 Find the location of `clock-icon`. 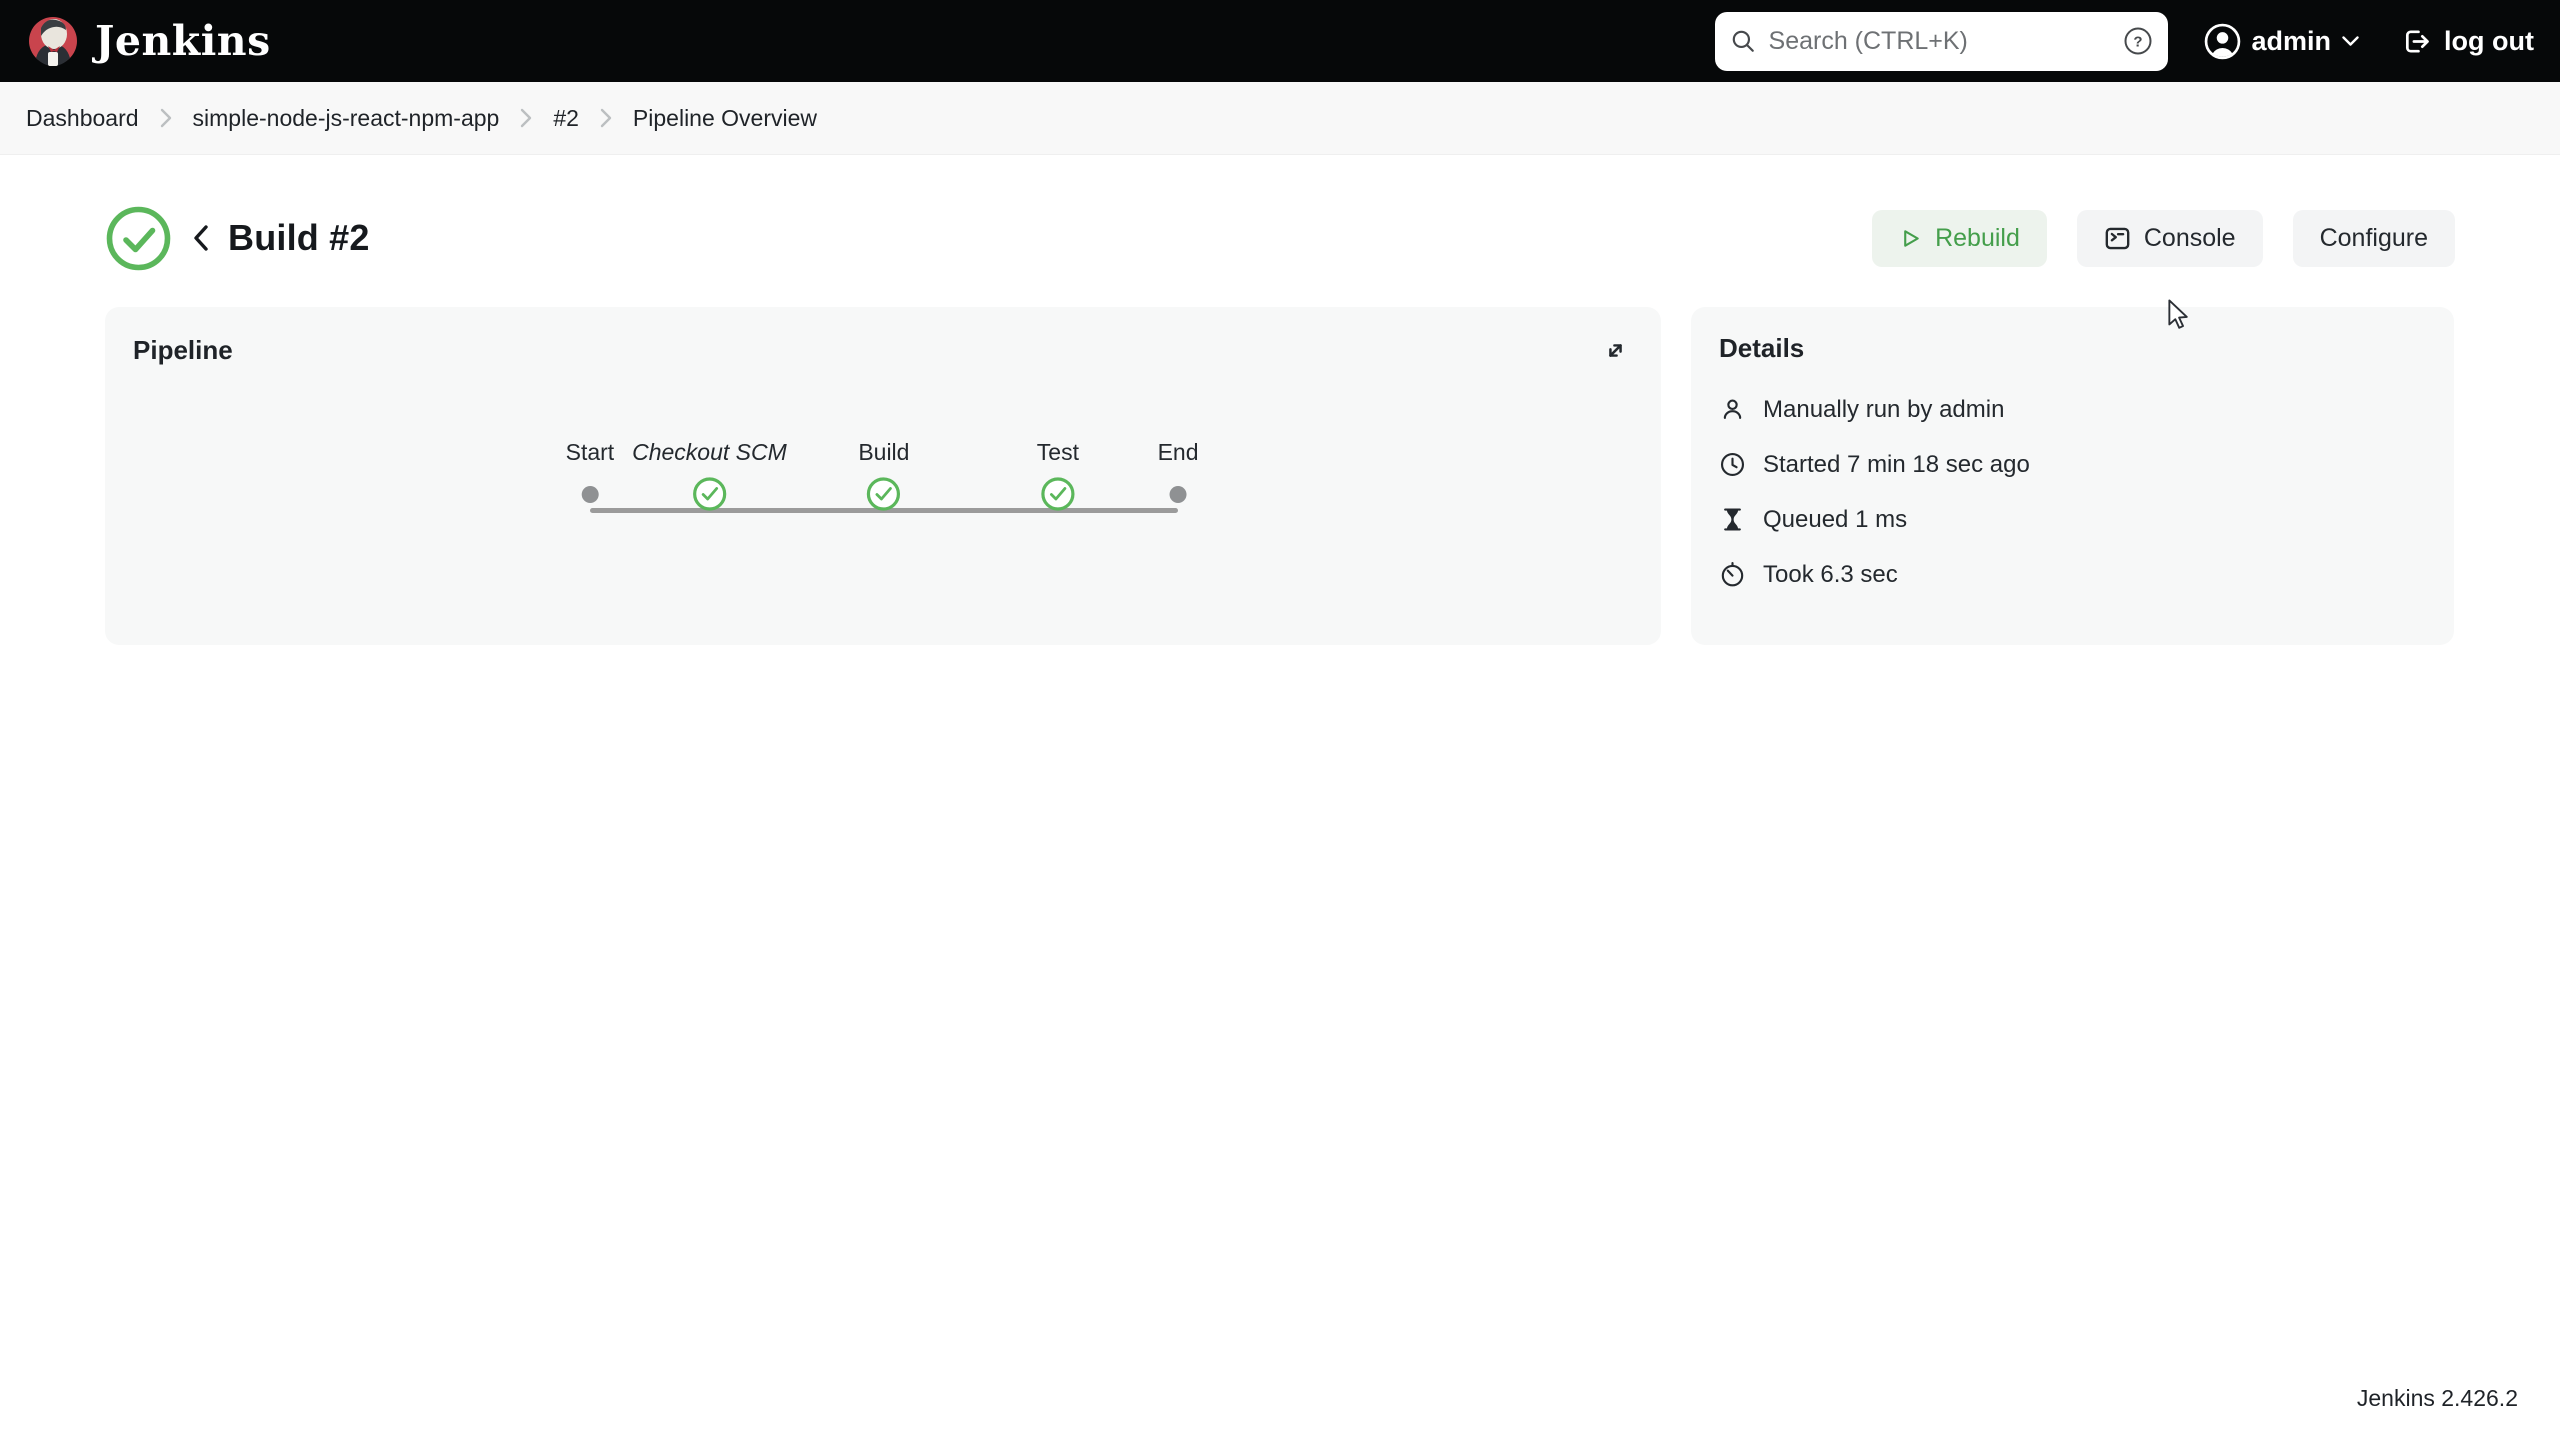

clock-icon is located at coordinates (1732, 464).